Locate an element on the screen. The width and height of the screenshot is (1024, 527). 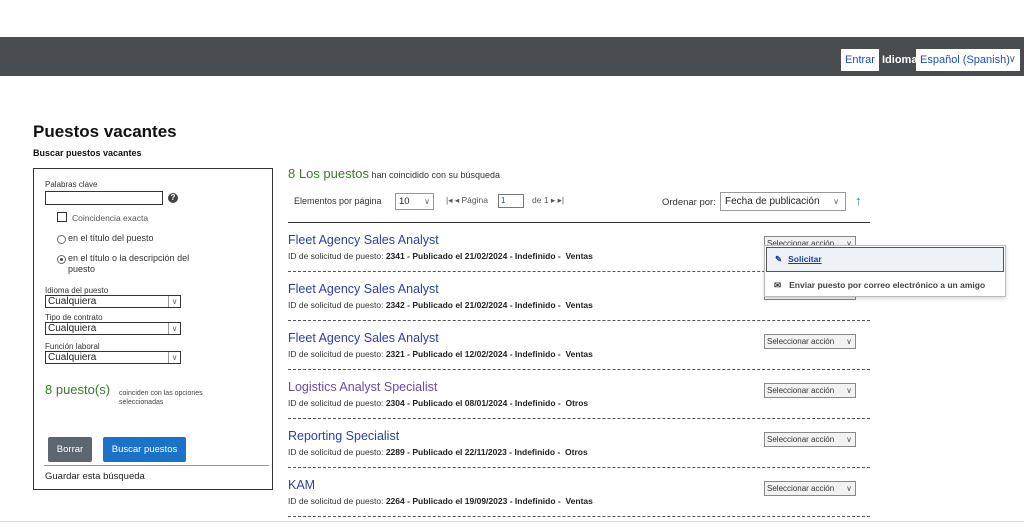
last-page-icon: ▸| is located at coordinates (561, 200).